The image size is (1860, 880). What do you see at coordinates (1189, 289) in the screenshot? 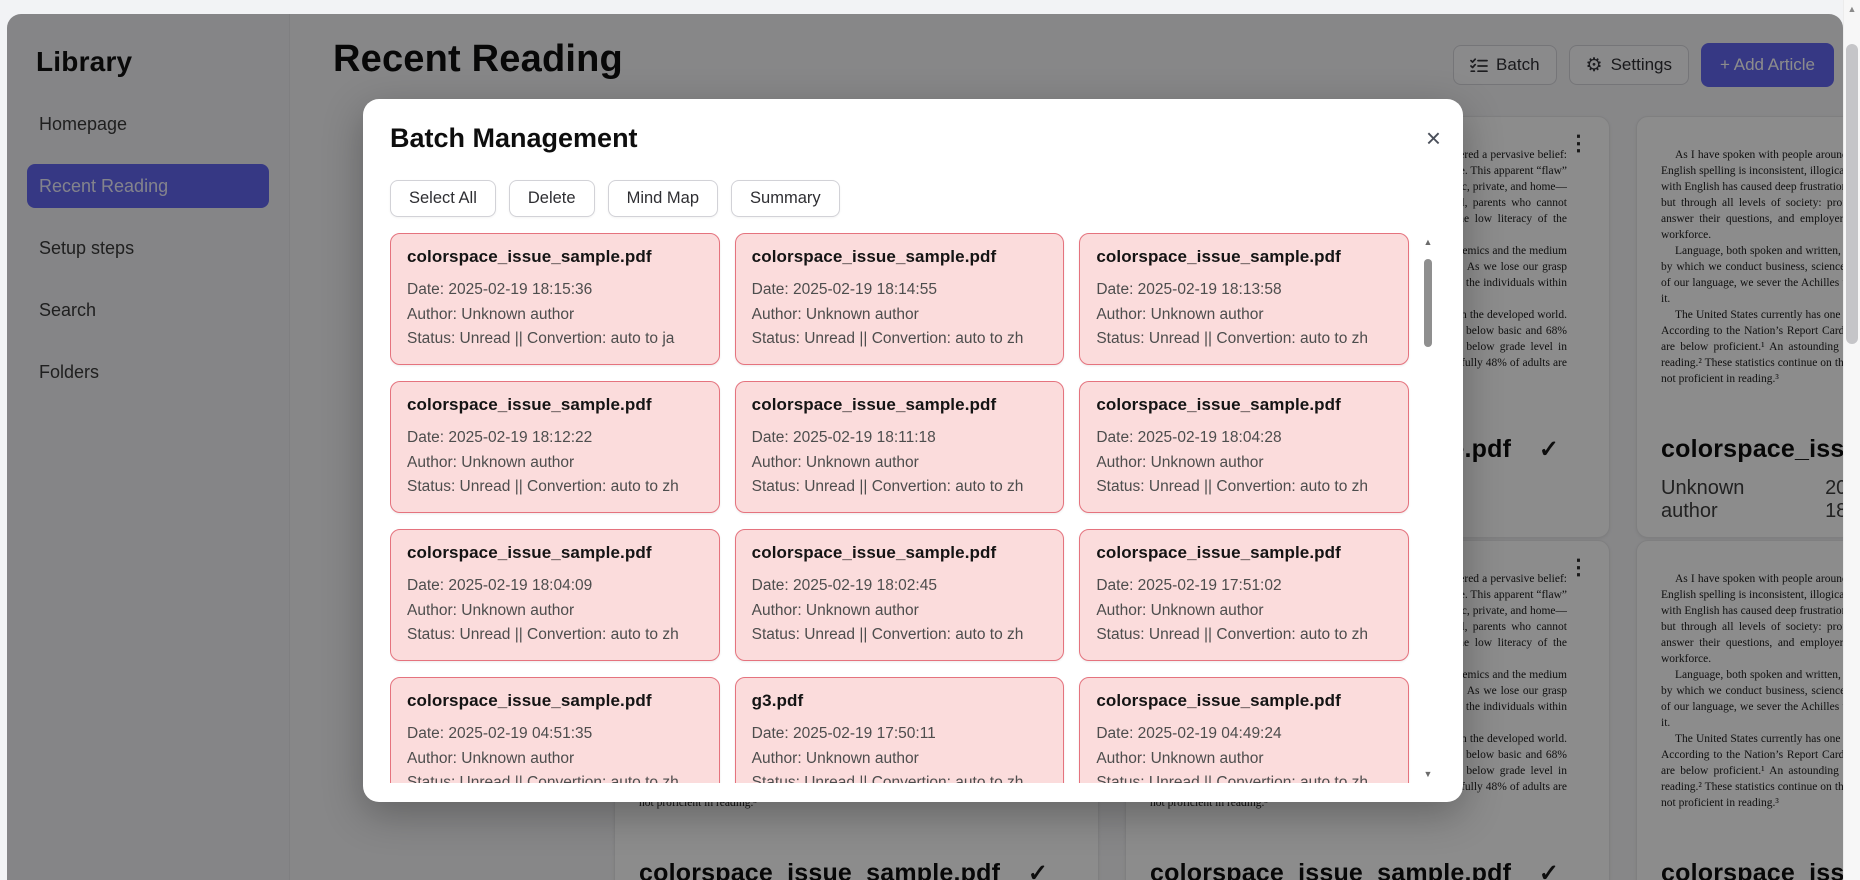
I see `batch-item-date: Date: 2025-02-19 18:13:58` at bounding box center [1189, 289].